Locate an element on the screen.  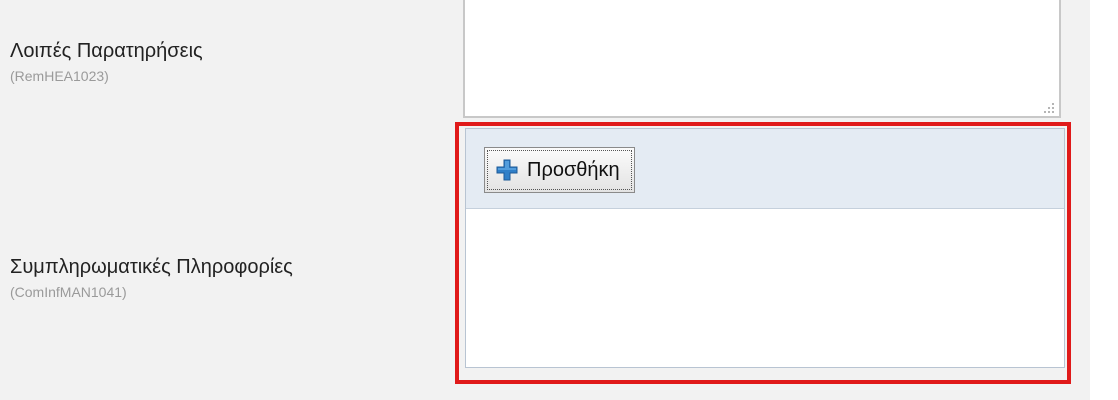
remarks-code: (RemHEA1023) is located at coordinates (59, 76).